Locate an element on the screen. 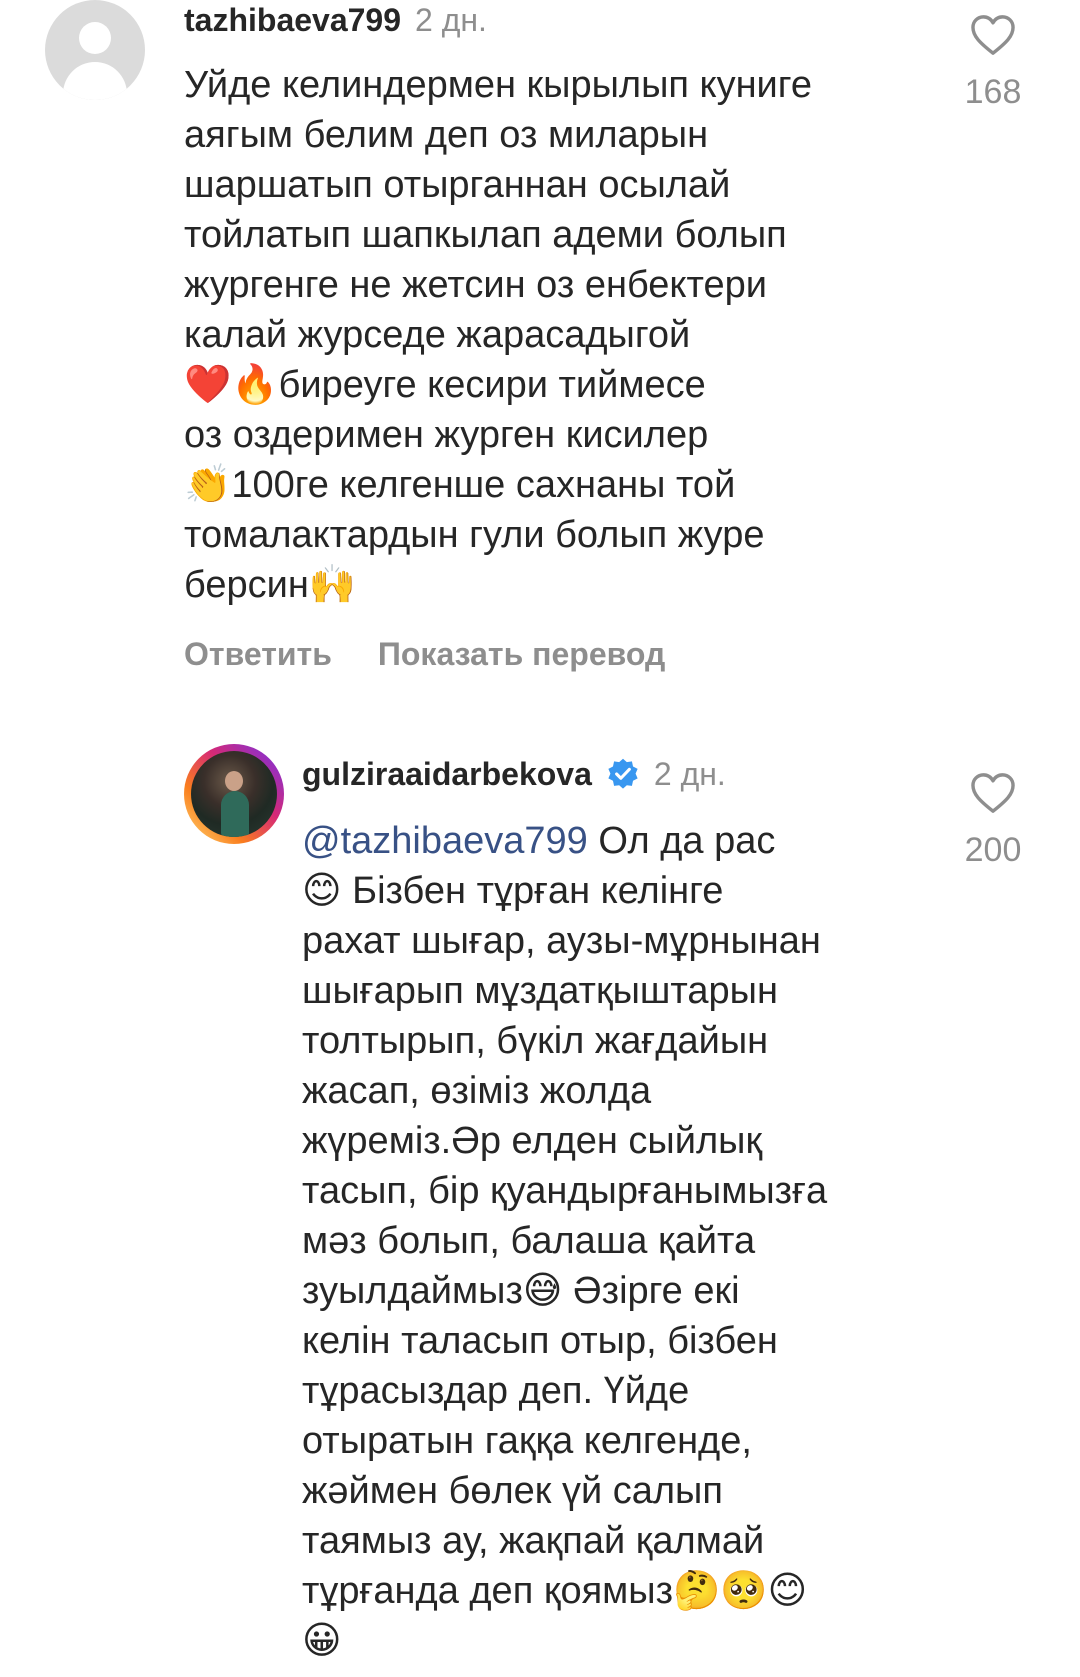 The height and width of the screenshot is (1677, 1080). comment-actions: Ответить Показать перевод is located at coordinates (424, 654).